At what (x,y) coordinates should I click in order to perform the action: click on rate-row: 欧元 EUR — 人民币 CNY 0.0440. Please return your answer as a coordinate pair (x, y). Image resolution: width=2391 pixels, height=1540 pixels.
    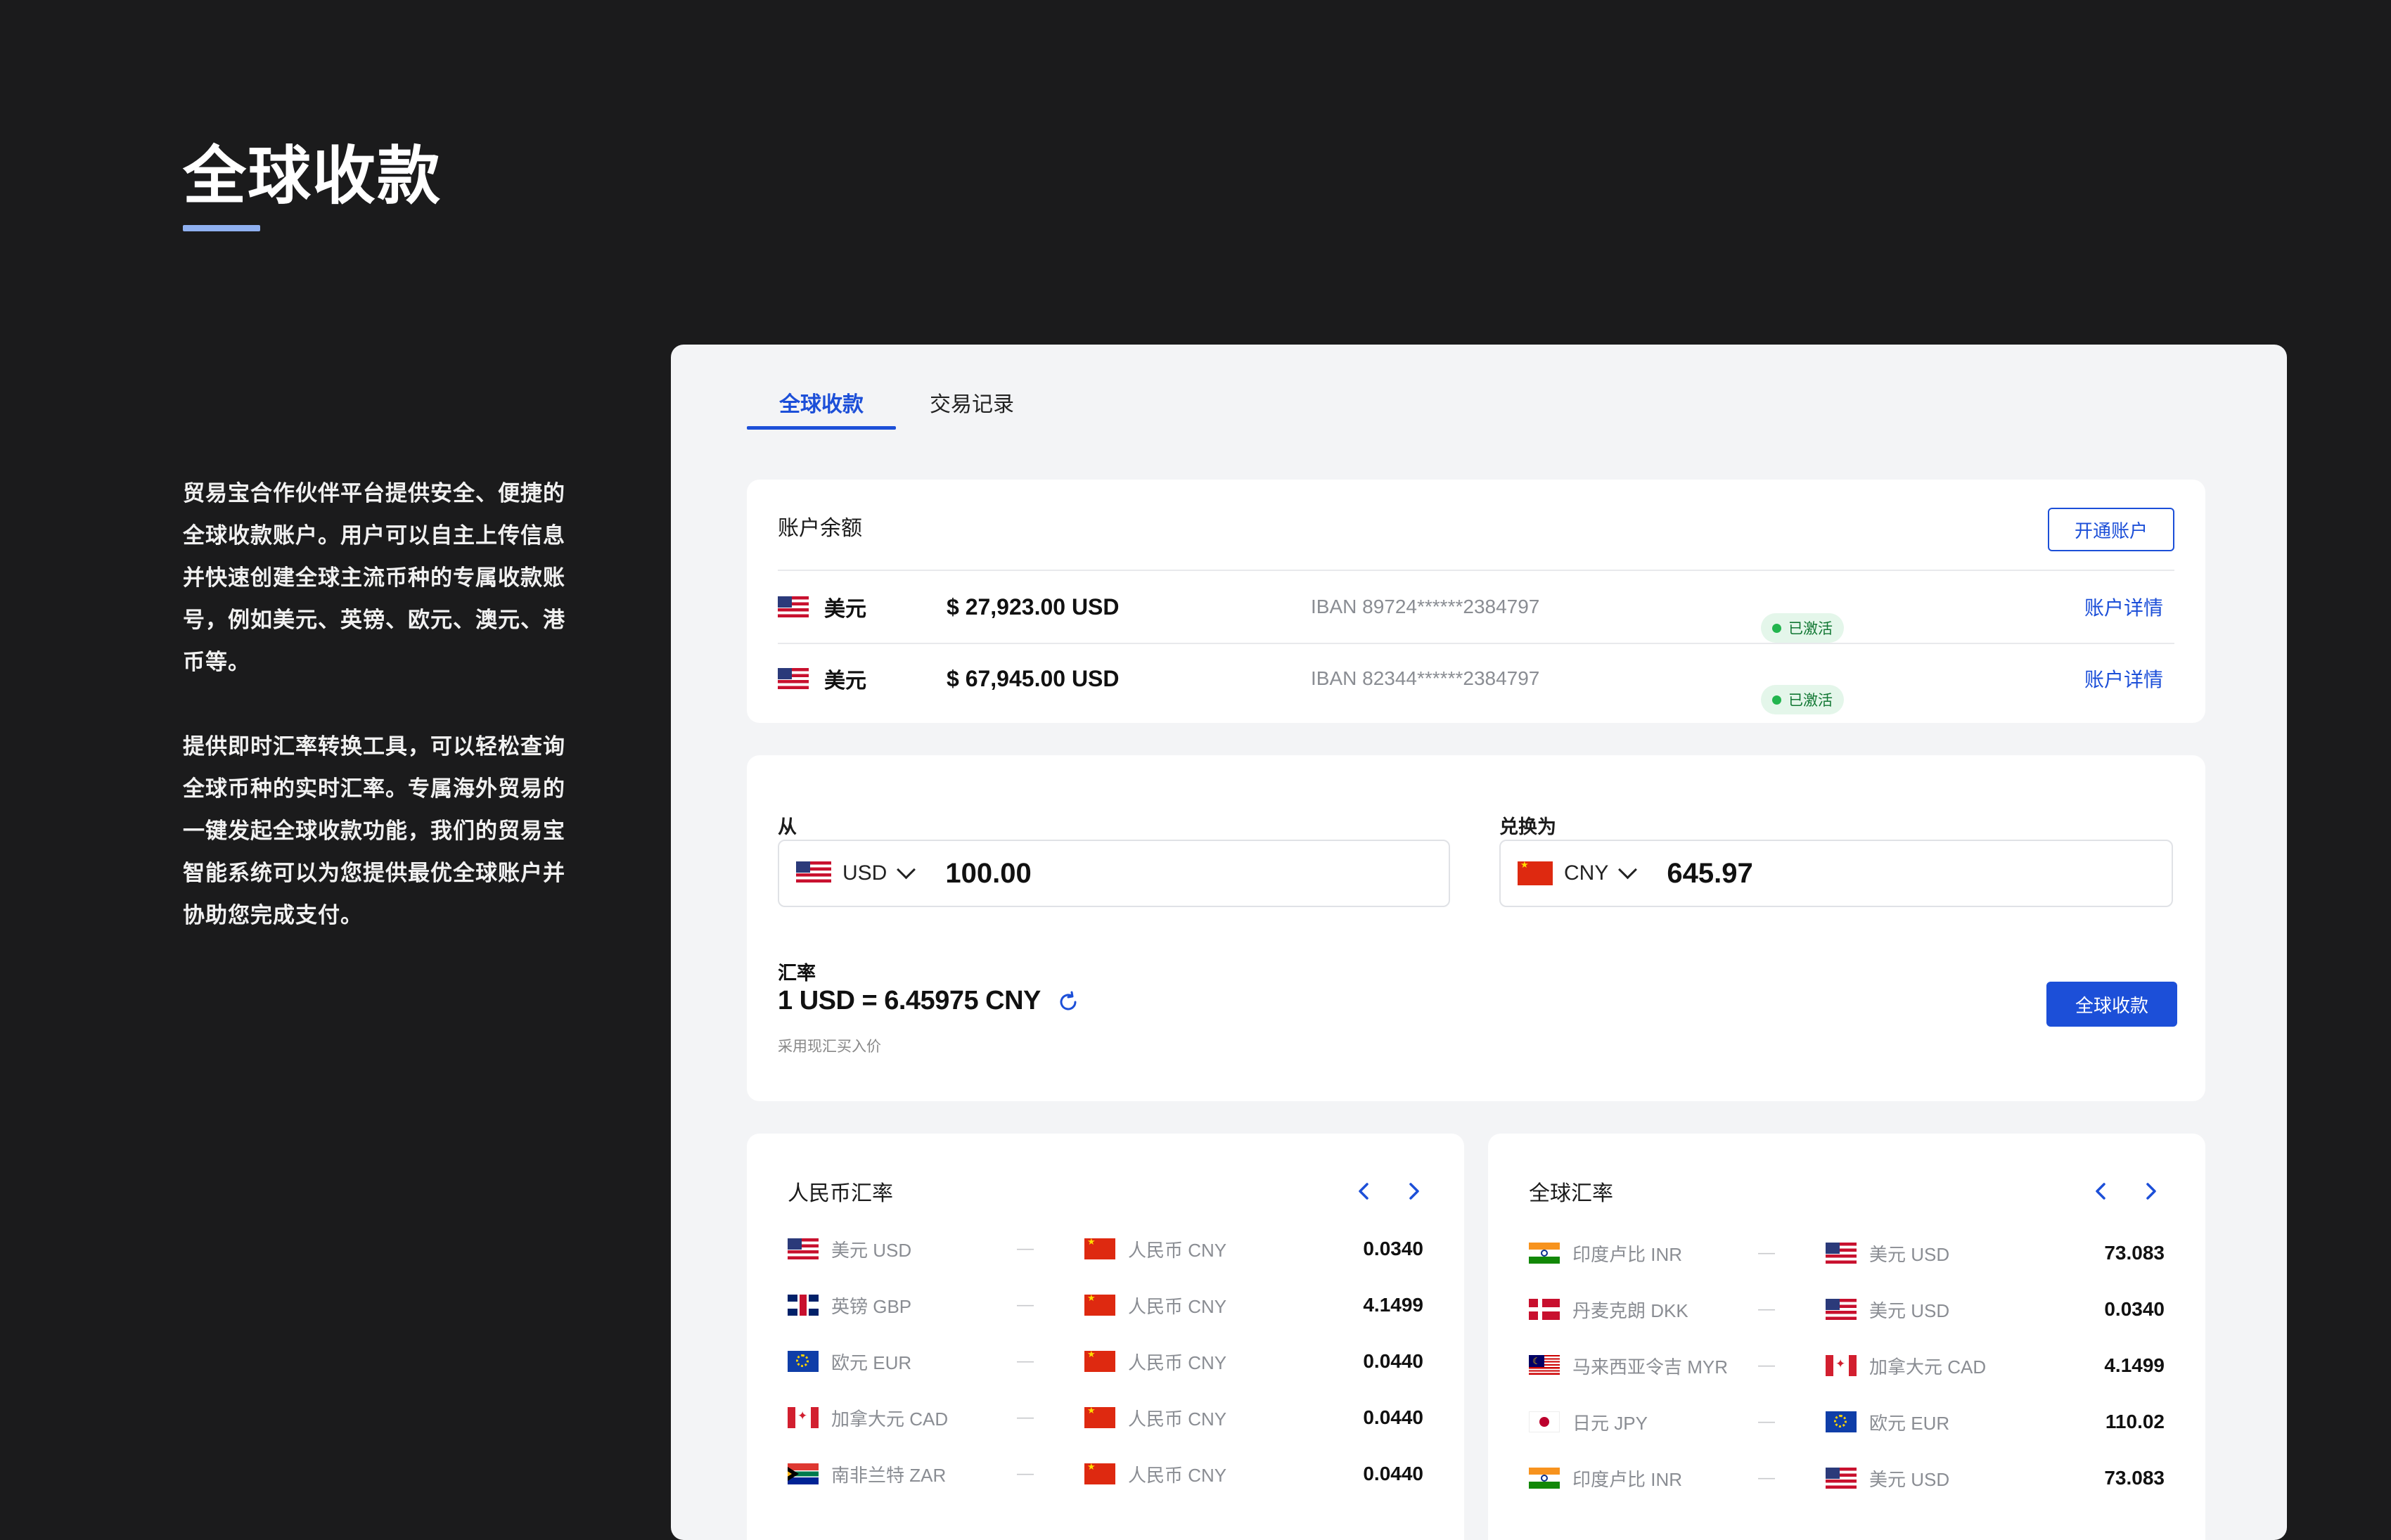
    Looking at the image, I should click on (1105, 1361).